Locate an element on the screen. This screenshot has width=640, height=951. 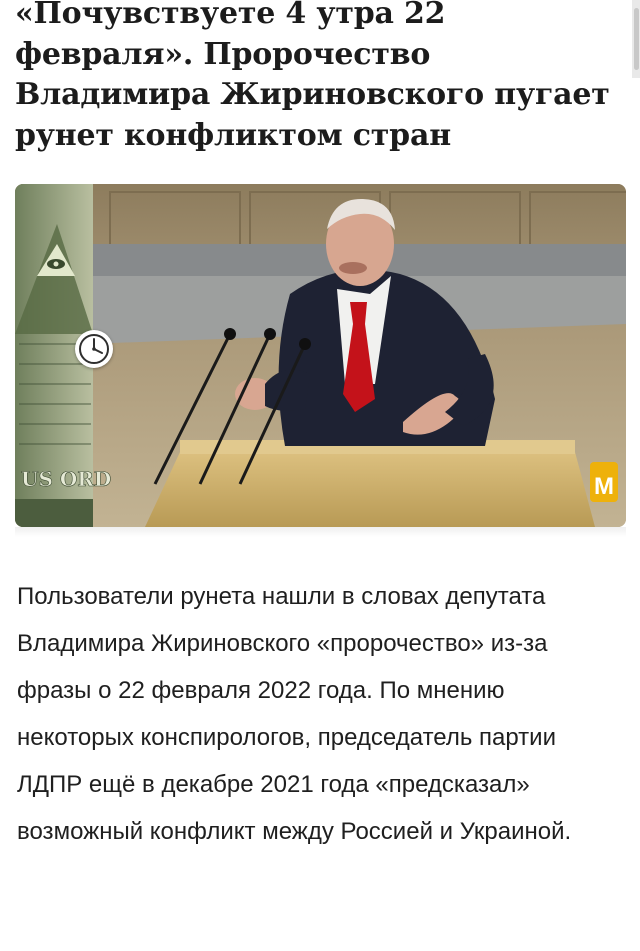
watermark-logo: M is located at coordinates (604, 482).